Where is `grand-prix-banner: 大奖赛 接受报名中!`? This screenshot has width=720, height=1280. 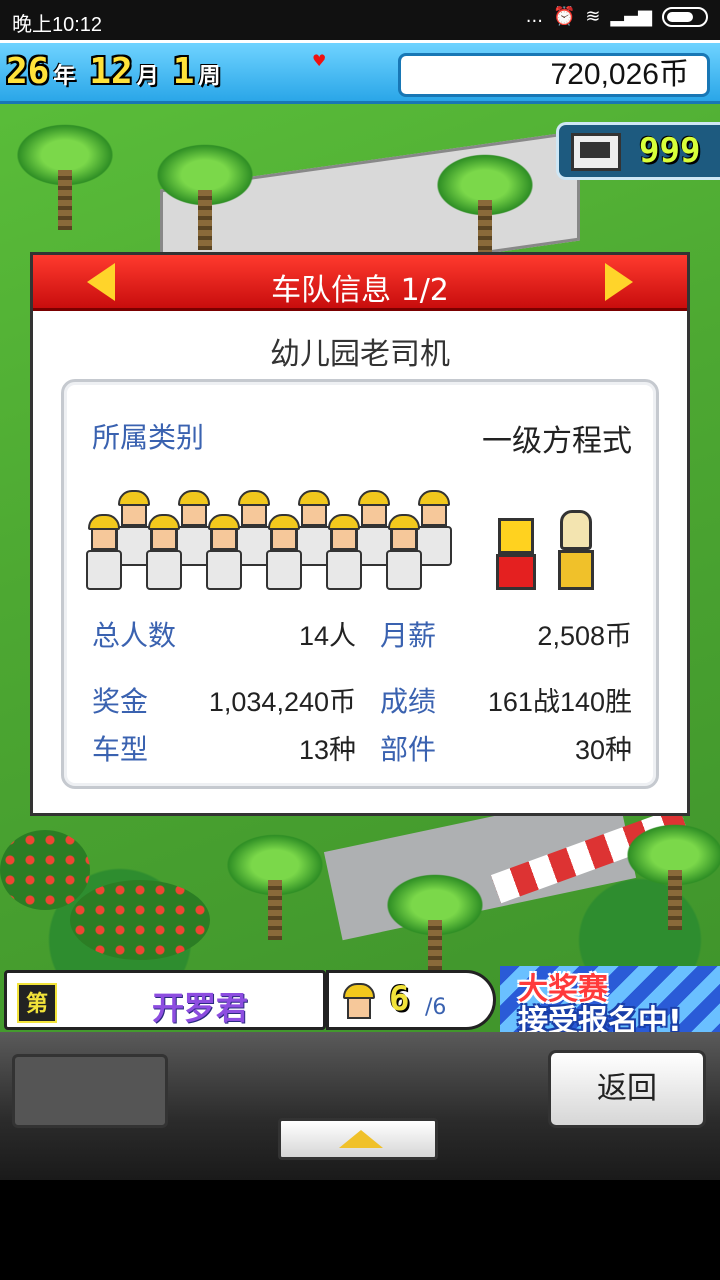 grand-prix-banner: 大奖赛 接受报名中! is located at coordinates (610, 1002).